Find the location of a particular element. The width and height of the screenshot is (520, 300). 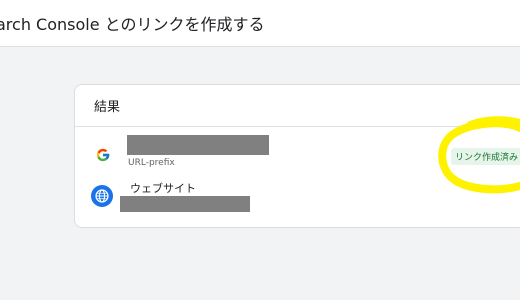

redacted-property-url is located at coordinates (198, 145).